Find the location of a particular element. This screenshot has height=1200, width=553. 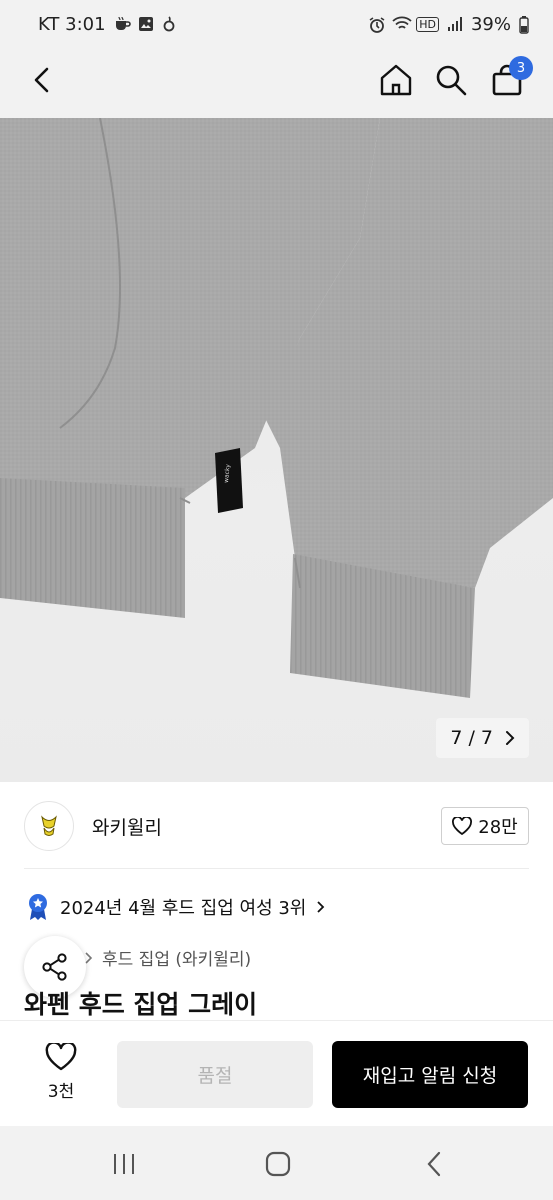

wishlist-button: 3천 is located at coordinates (61, 1074).